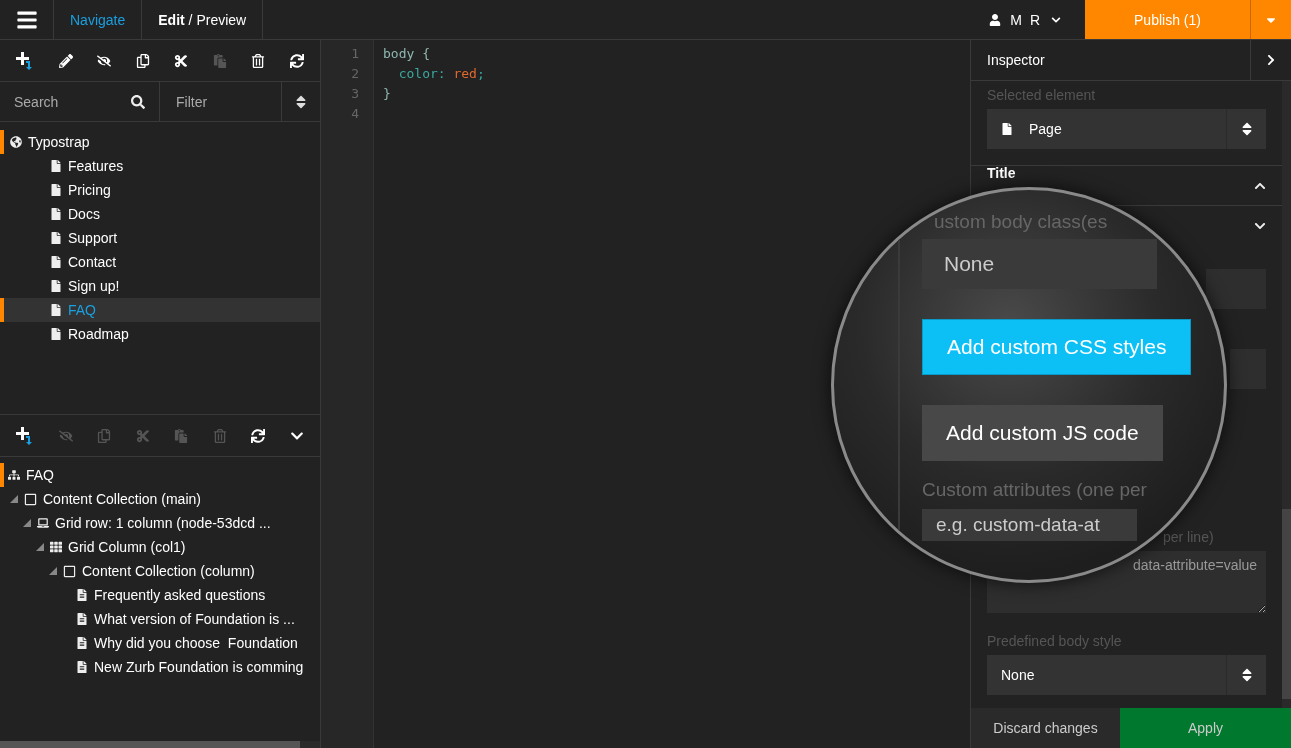 The height and width of the screenshot is (748, 1291). What do you see at coordinates (138, 101) in the screenshot?
I see `search-icon` at bounding box center [138, 101].